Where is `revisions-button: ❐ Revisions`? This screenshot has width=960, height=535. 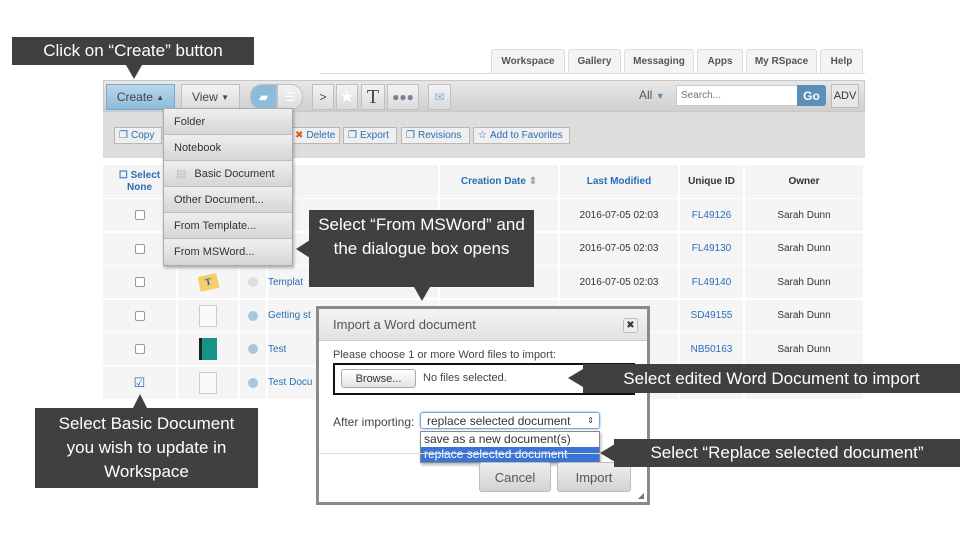 revisions-button: ❐ Revisions is located at coordinates (435, 135).